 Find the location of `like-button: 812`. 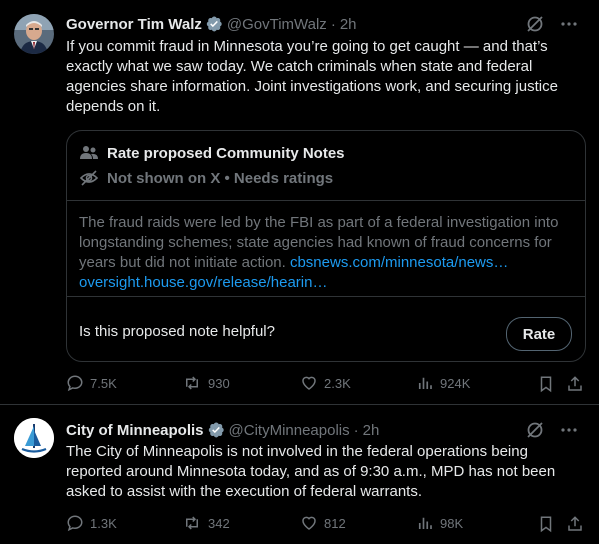

like-button: 812 is located at coordinates (323, 523).